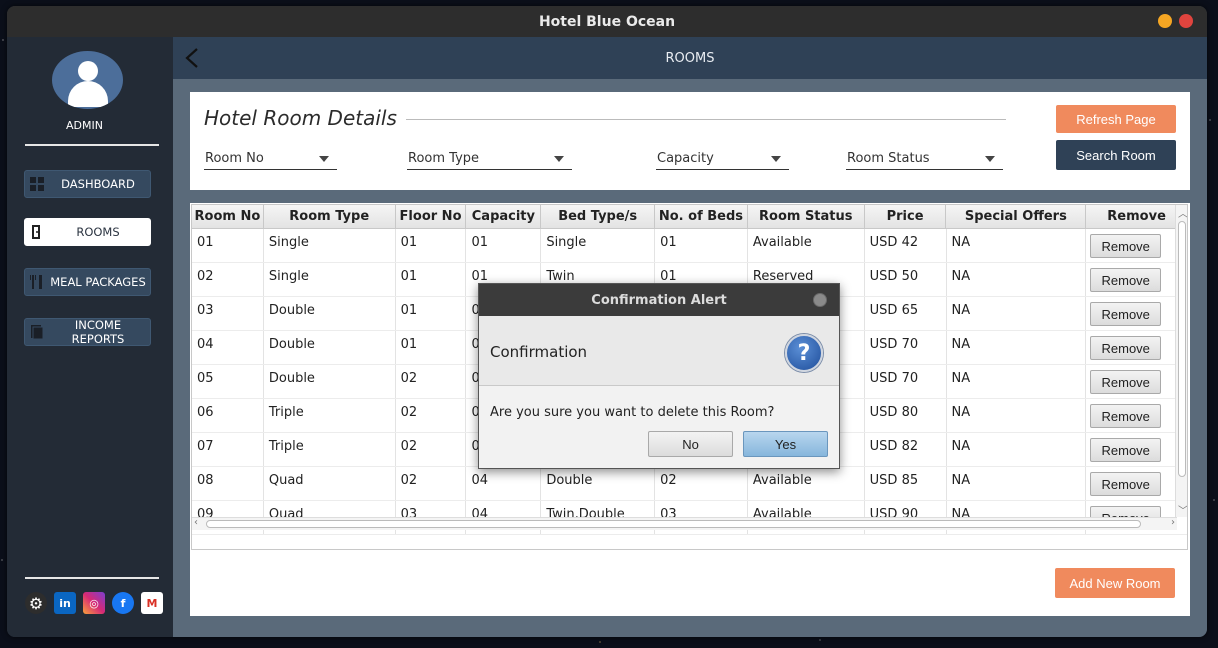  I want to click on table-cell: 08, so click(228, 483).